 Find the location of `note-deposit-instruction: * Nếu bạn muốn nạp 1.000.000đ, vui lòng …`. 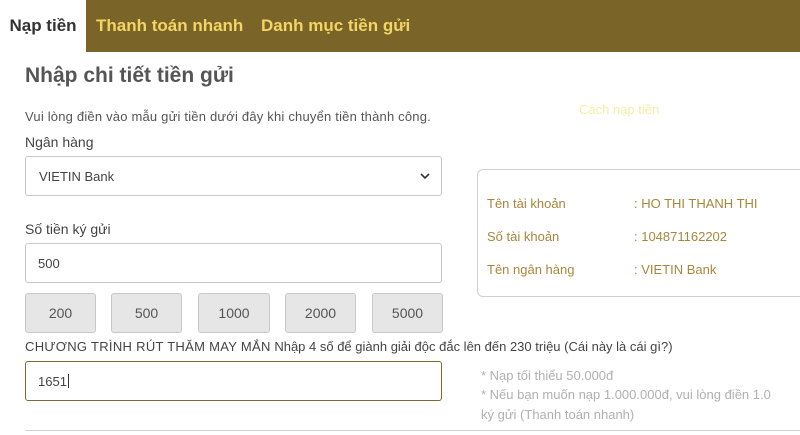

note-deposit-instruction: * Nếu bạn muốn nạp 1.000.000đ, vui lòng … is located at coordinates (626, 394).